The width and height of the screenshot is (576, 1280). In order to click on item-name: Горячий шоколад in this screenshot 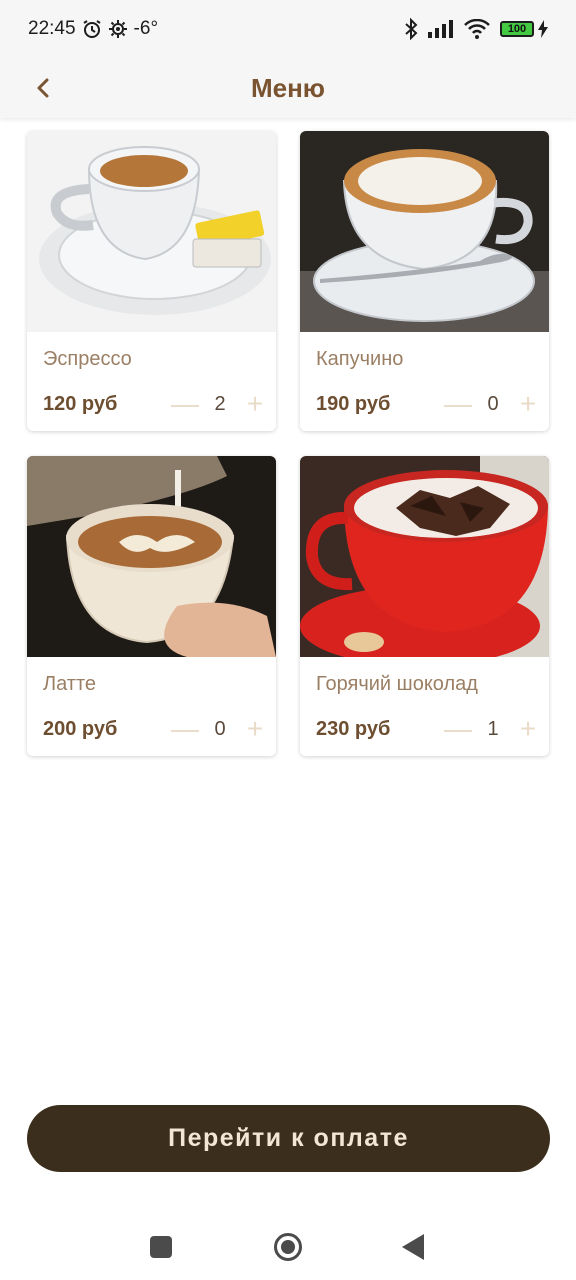, I will do `click(397, 684)`.